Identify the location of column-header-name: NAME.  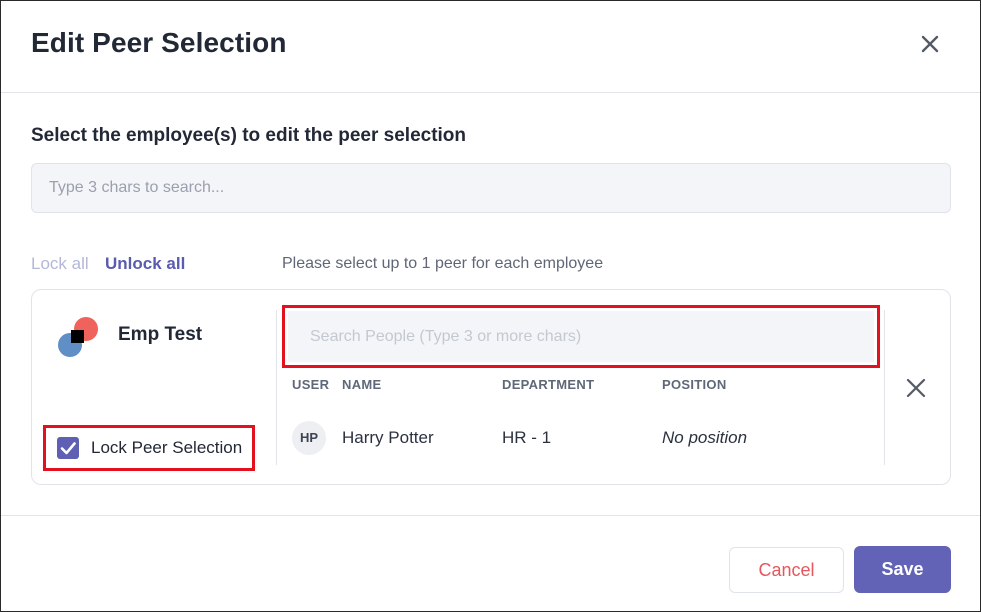
(362, 384).